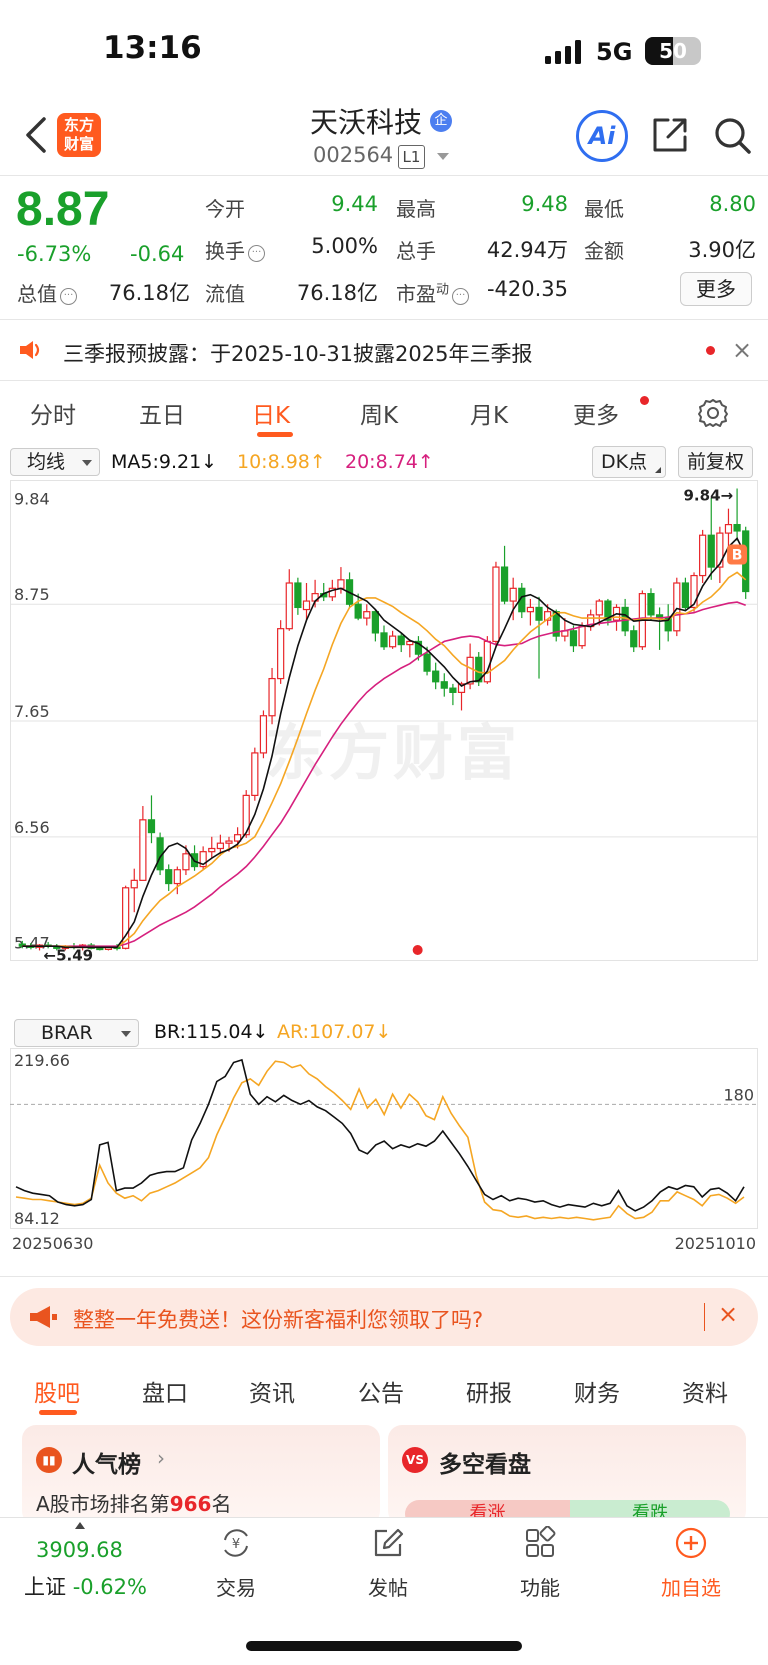 The width and height of the screenshot is (768, 1665). What do you see at coordinates (738, 1094) in the screenshot?
I see `reference-label: 180` at bounding box center [738, 1094].